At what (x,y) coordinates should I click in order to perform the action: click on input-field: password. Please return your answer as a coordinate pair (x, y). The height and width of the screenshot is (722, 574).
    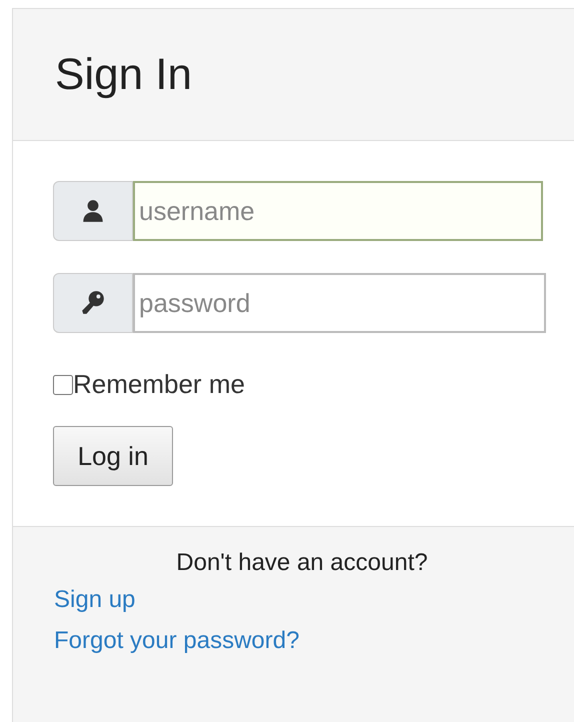
    Looking at the image, I should click on (339, 303).